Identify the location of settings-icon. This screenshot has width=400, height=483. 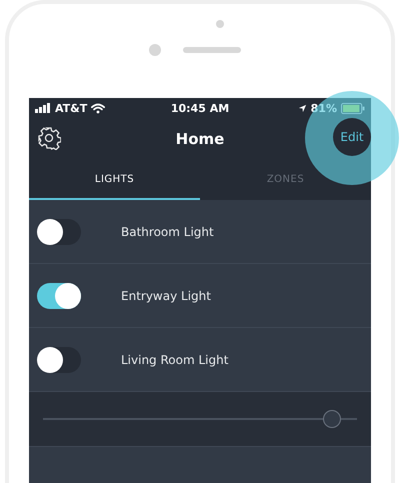
(49, 138).